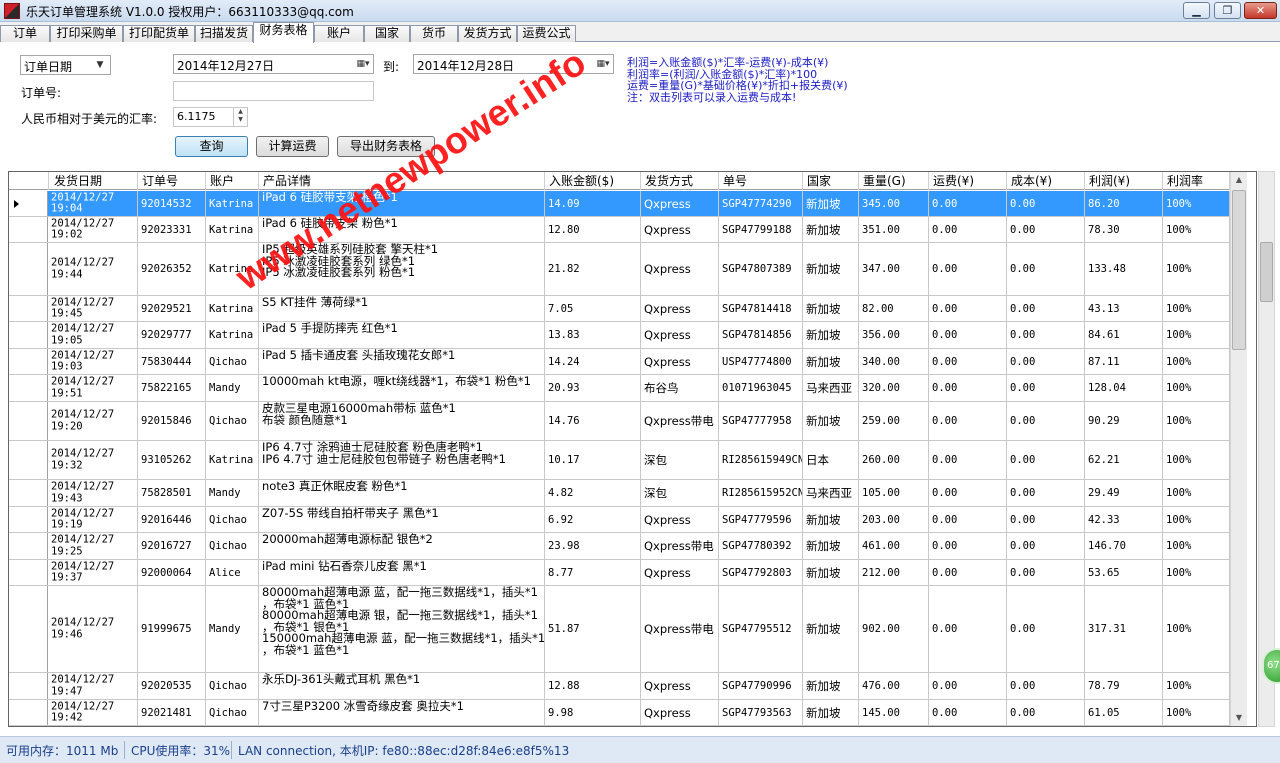 This screenshot has width=1280, height=763. What do you see at coordinates (240, 120) in the screenshot?
I see `spin-down-icon: ▼` at bounding box center [240, 120].